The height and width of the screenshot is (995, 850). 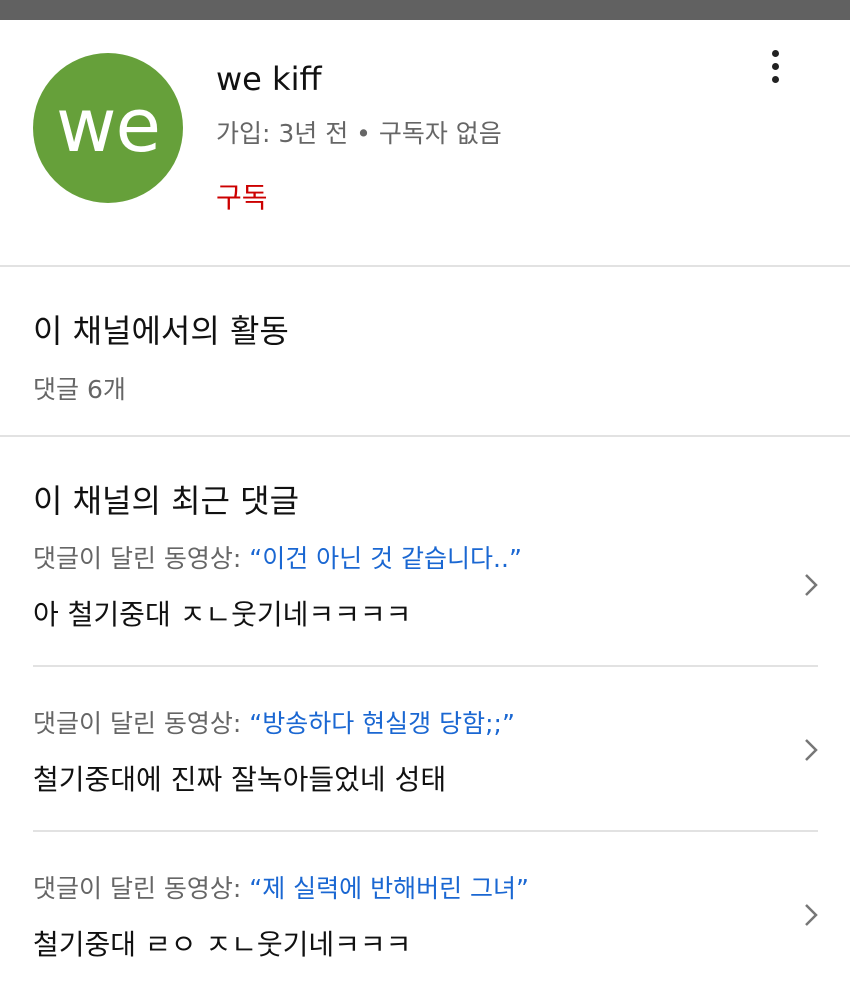 I want to click on channel-name: we kiff, so click(x=269, y=79).